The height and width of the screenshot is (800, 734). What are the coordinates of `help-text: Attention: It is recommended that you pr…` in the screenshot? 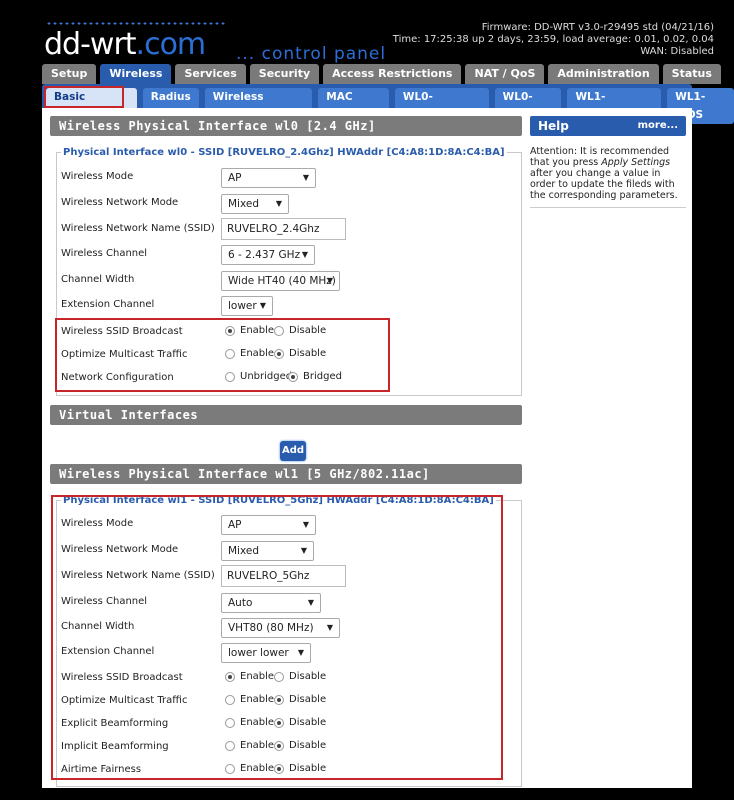 It's located at (608, 177).